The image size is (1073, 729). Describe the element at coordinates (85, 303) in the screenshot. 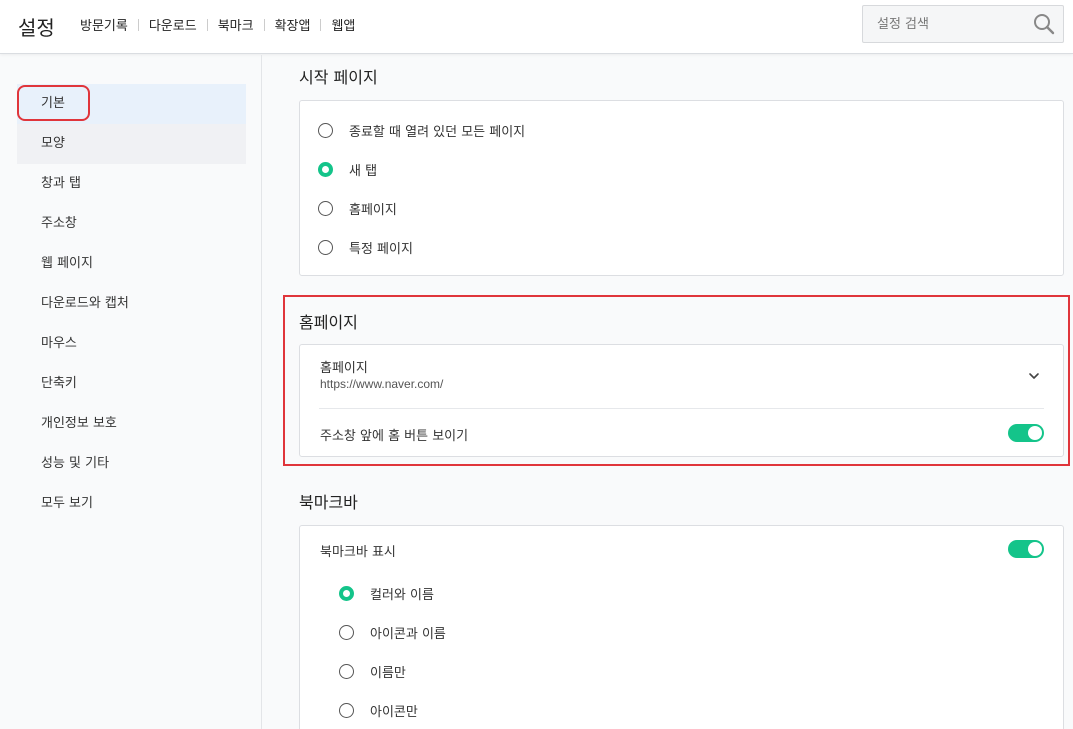

I see `sidebar-item-label: 다운로드와 캡처` at that location.